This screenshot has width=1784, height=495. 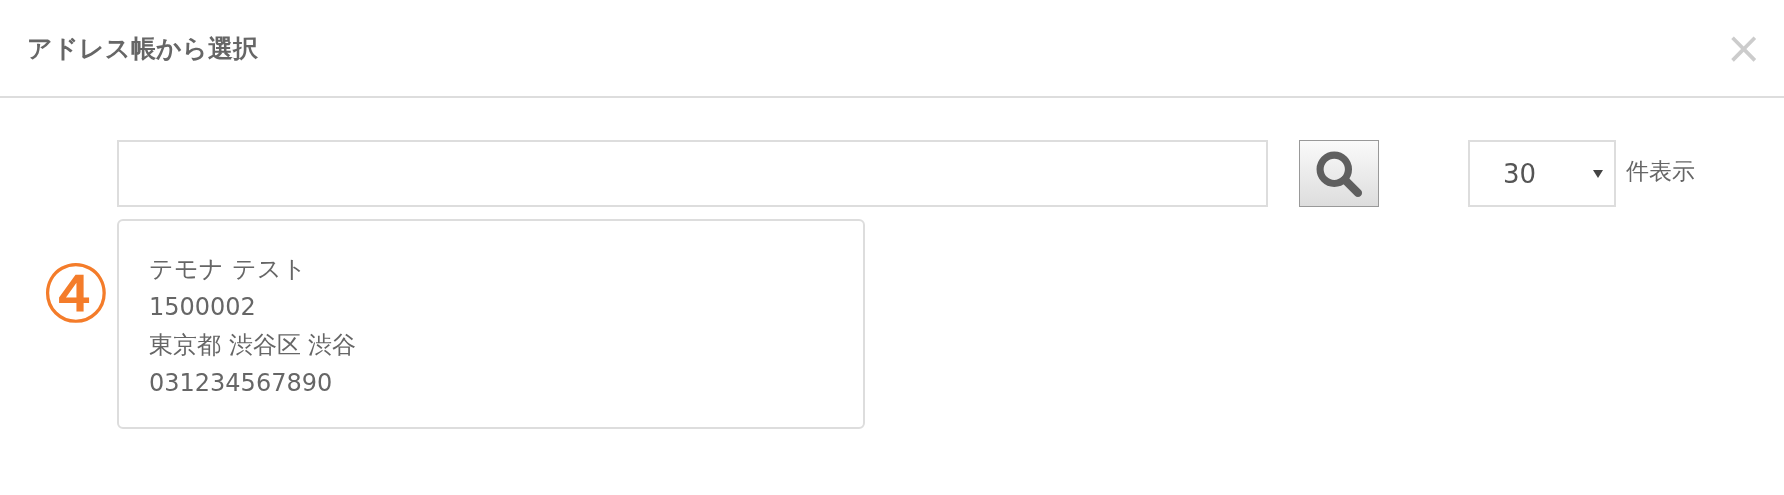 I want to click on address-line: テモナ テスト, so click(x=228, y=269).